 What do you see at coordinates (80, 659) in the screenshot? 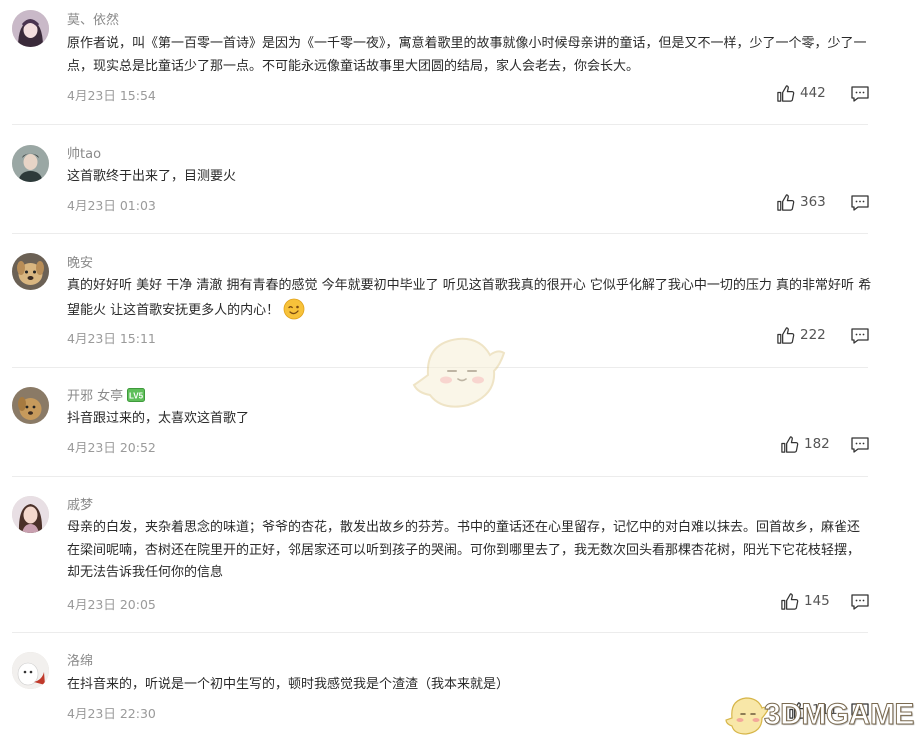
I see `username: 洛绵` at bounding box center [80, 659].